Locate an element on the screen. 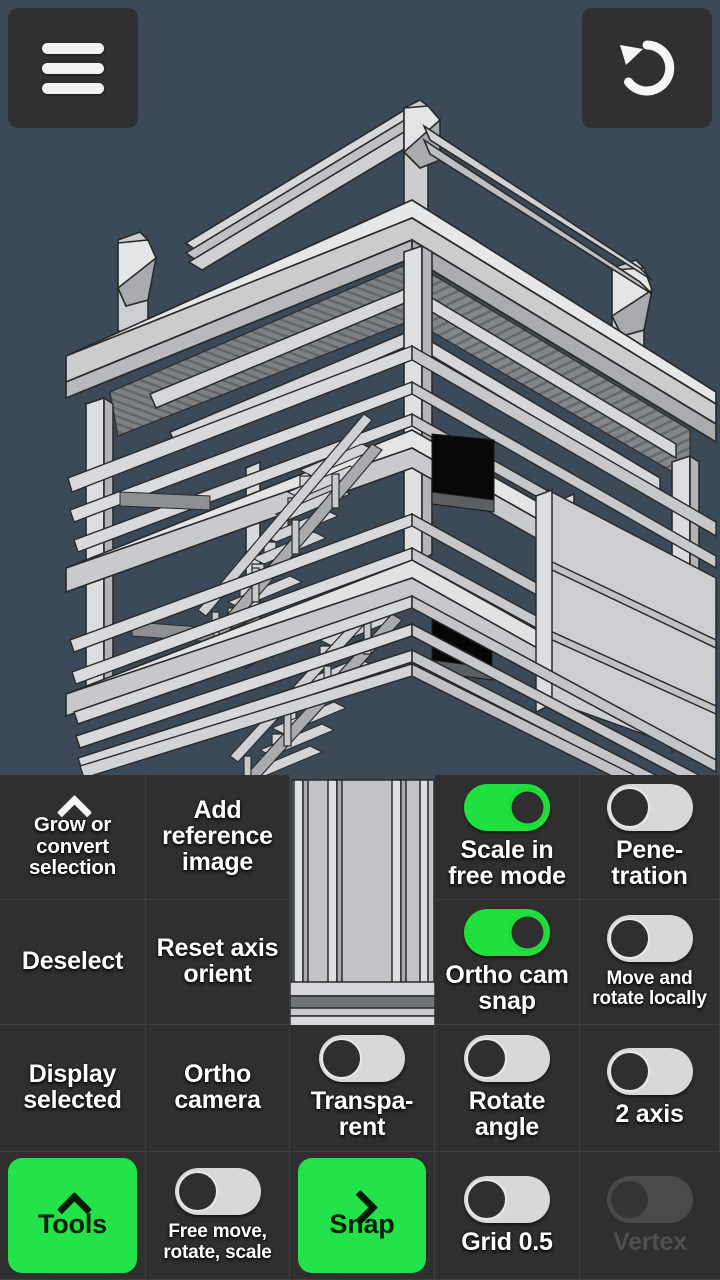 The width and height of the screenshot is (720, 1280). ortho-camera-button: Ortho camera is located at coordinates (218, 1088).